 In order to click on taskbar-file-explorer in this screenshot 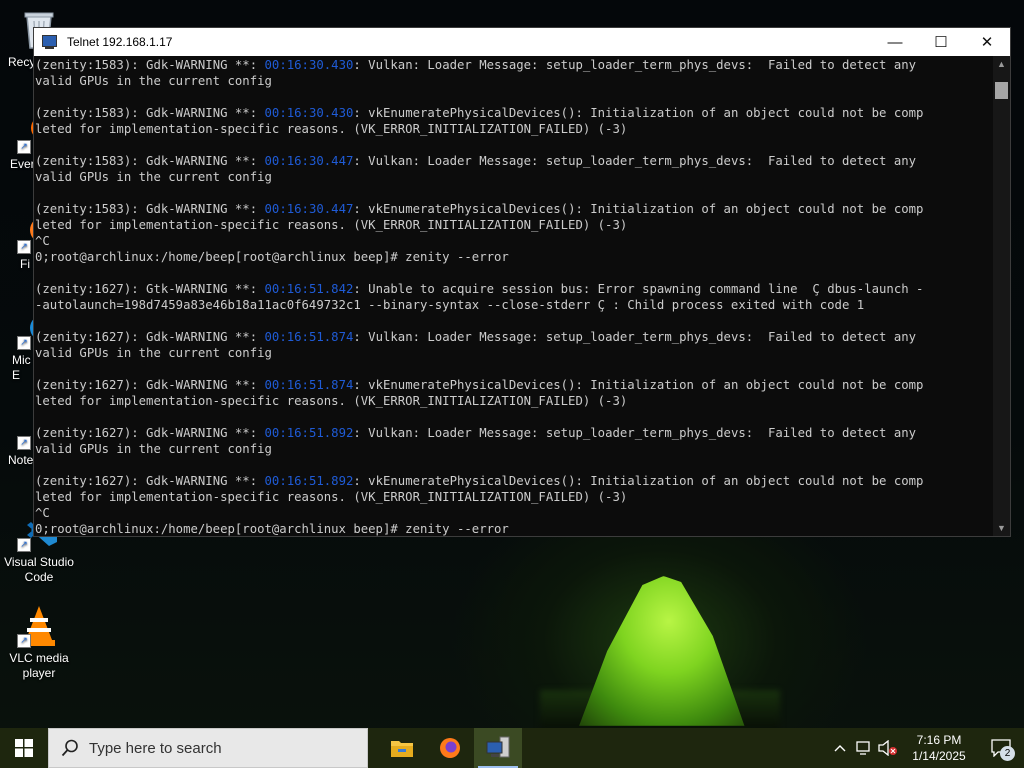, I will do `click(402, 748)`.